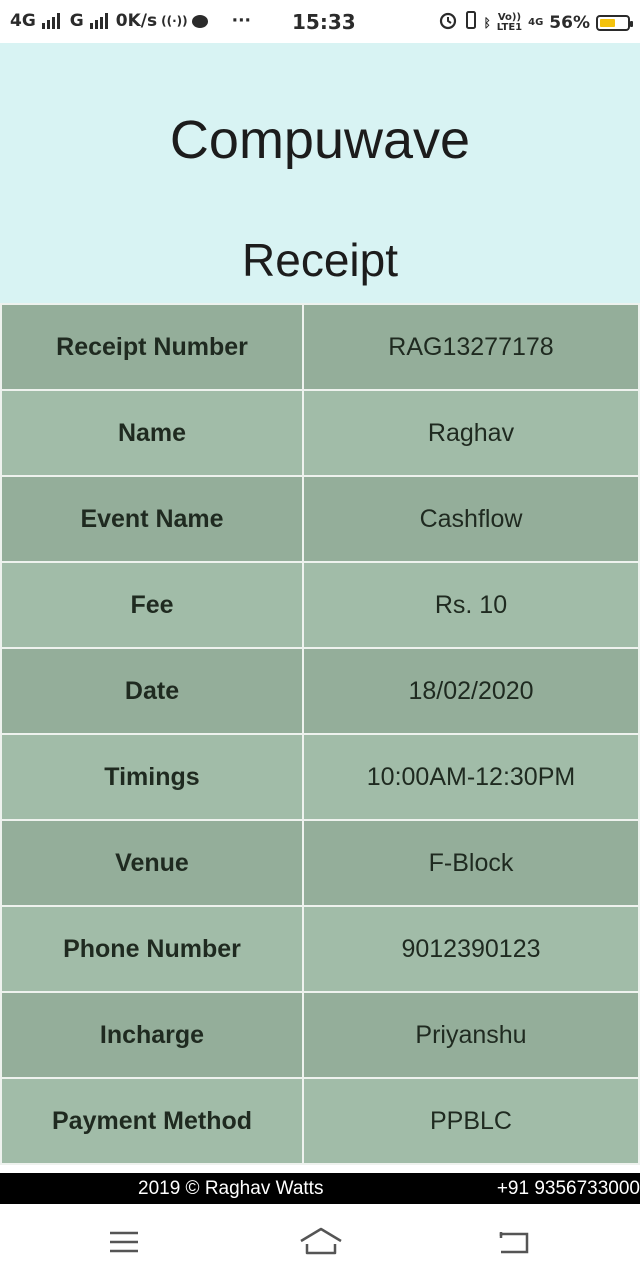 The height and width of the screenshot is (1280, 640). Describe the element at coordinates (487, 22) in the screenshot. I see `bluetooth-icon: ᛒ` at that location.